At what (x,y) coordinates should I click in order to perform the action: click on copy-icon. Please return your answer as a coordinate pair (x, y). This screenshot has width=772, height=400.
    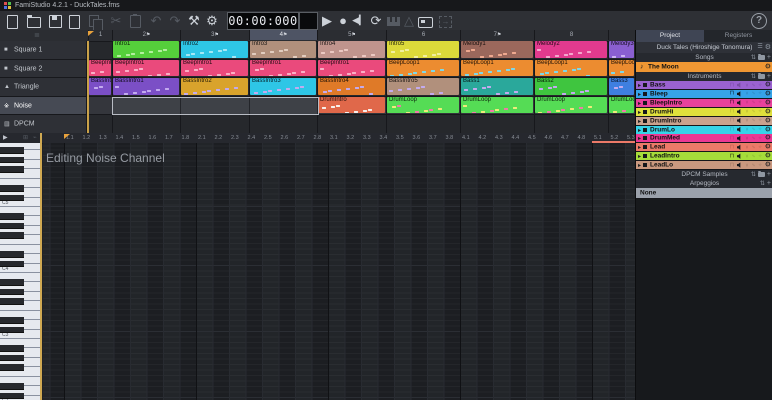
    Looking at the image, I should click on (97, 21).